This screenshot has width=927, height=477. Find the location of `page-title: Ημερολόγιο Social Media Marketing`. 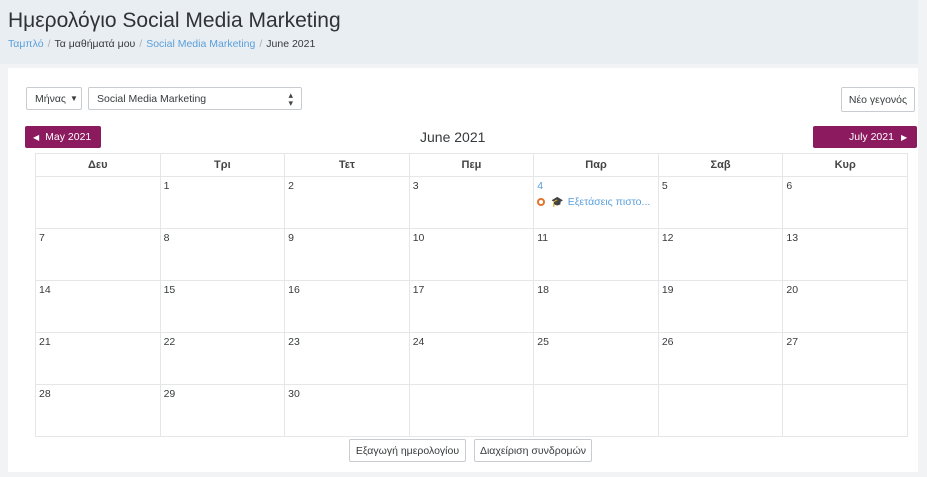

page-title: Ημερολόγιο Social Media Marketing is located at coordinates (174, 20).